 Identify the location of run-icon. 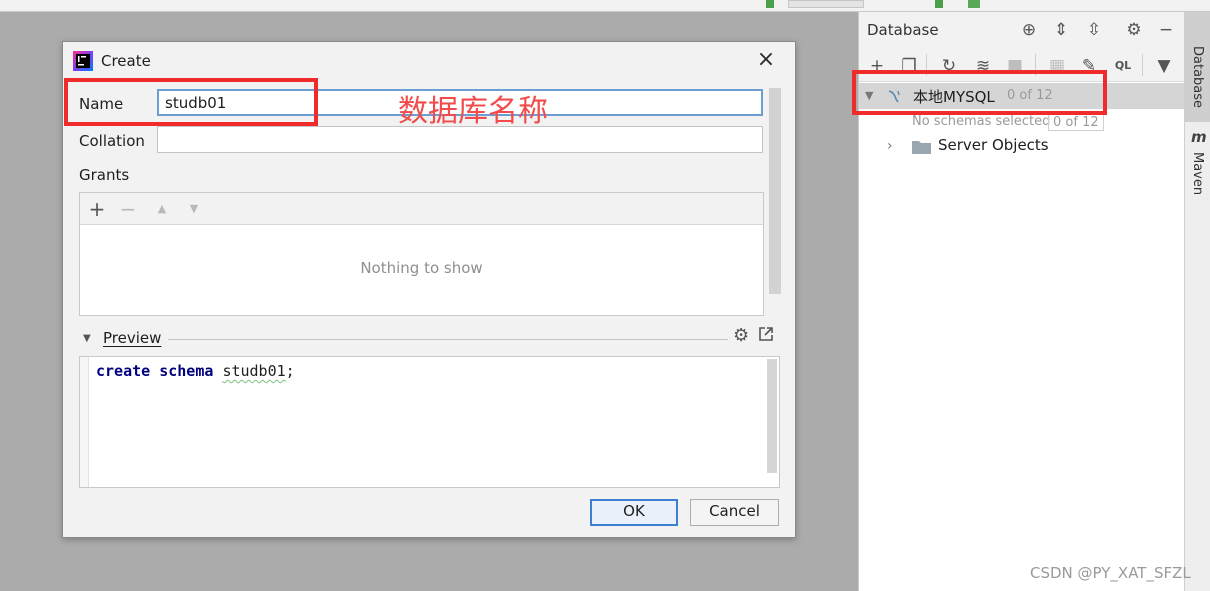
(939, 4).